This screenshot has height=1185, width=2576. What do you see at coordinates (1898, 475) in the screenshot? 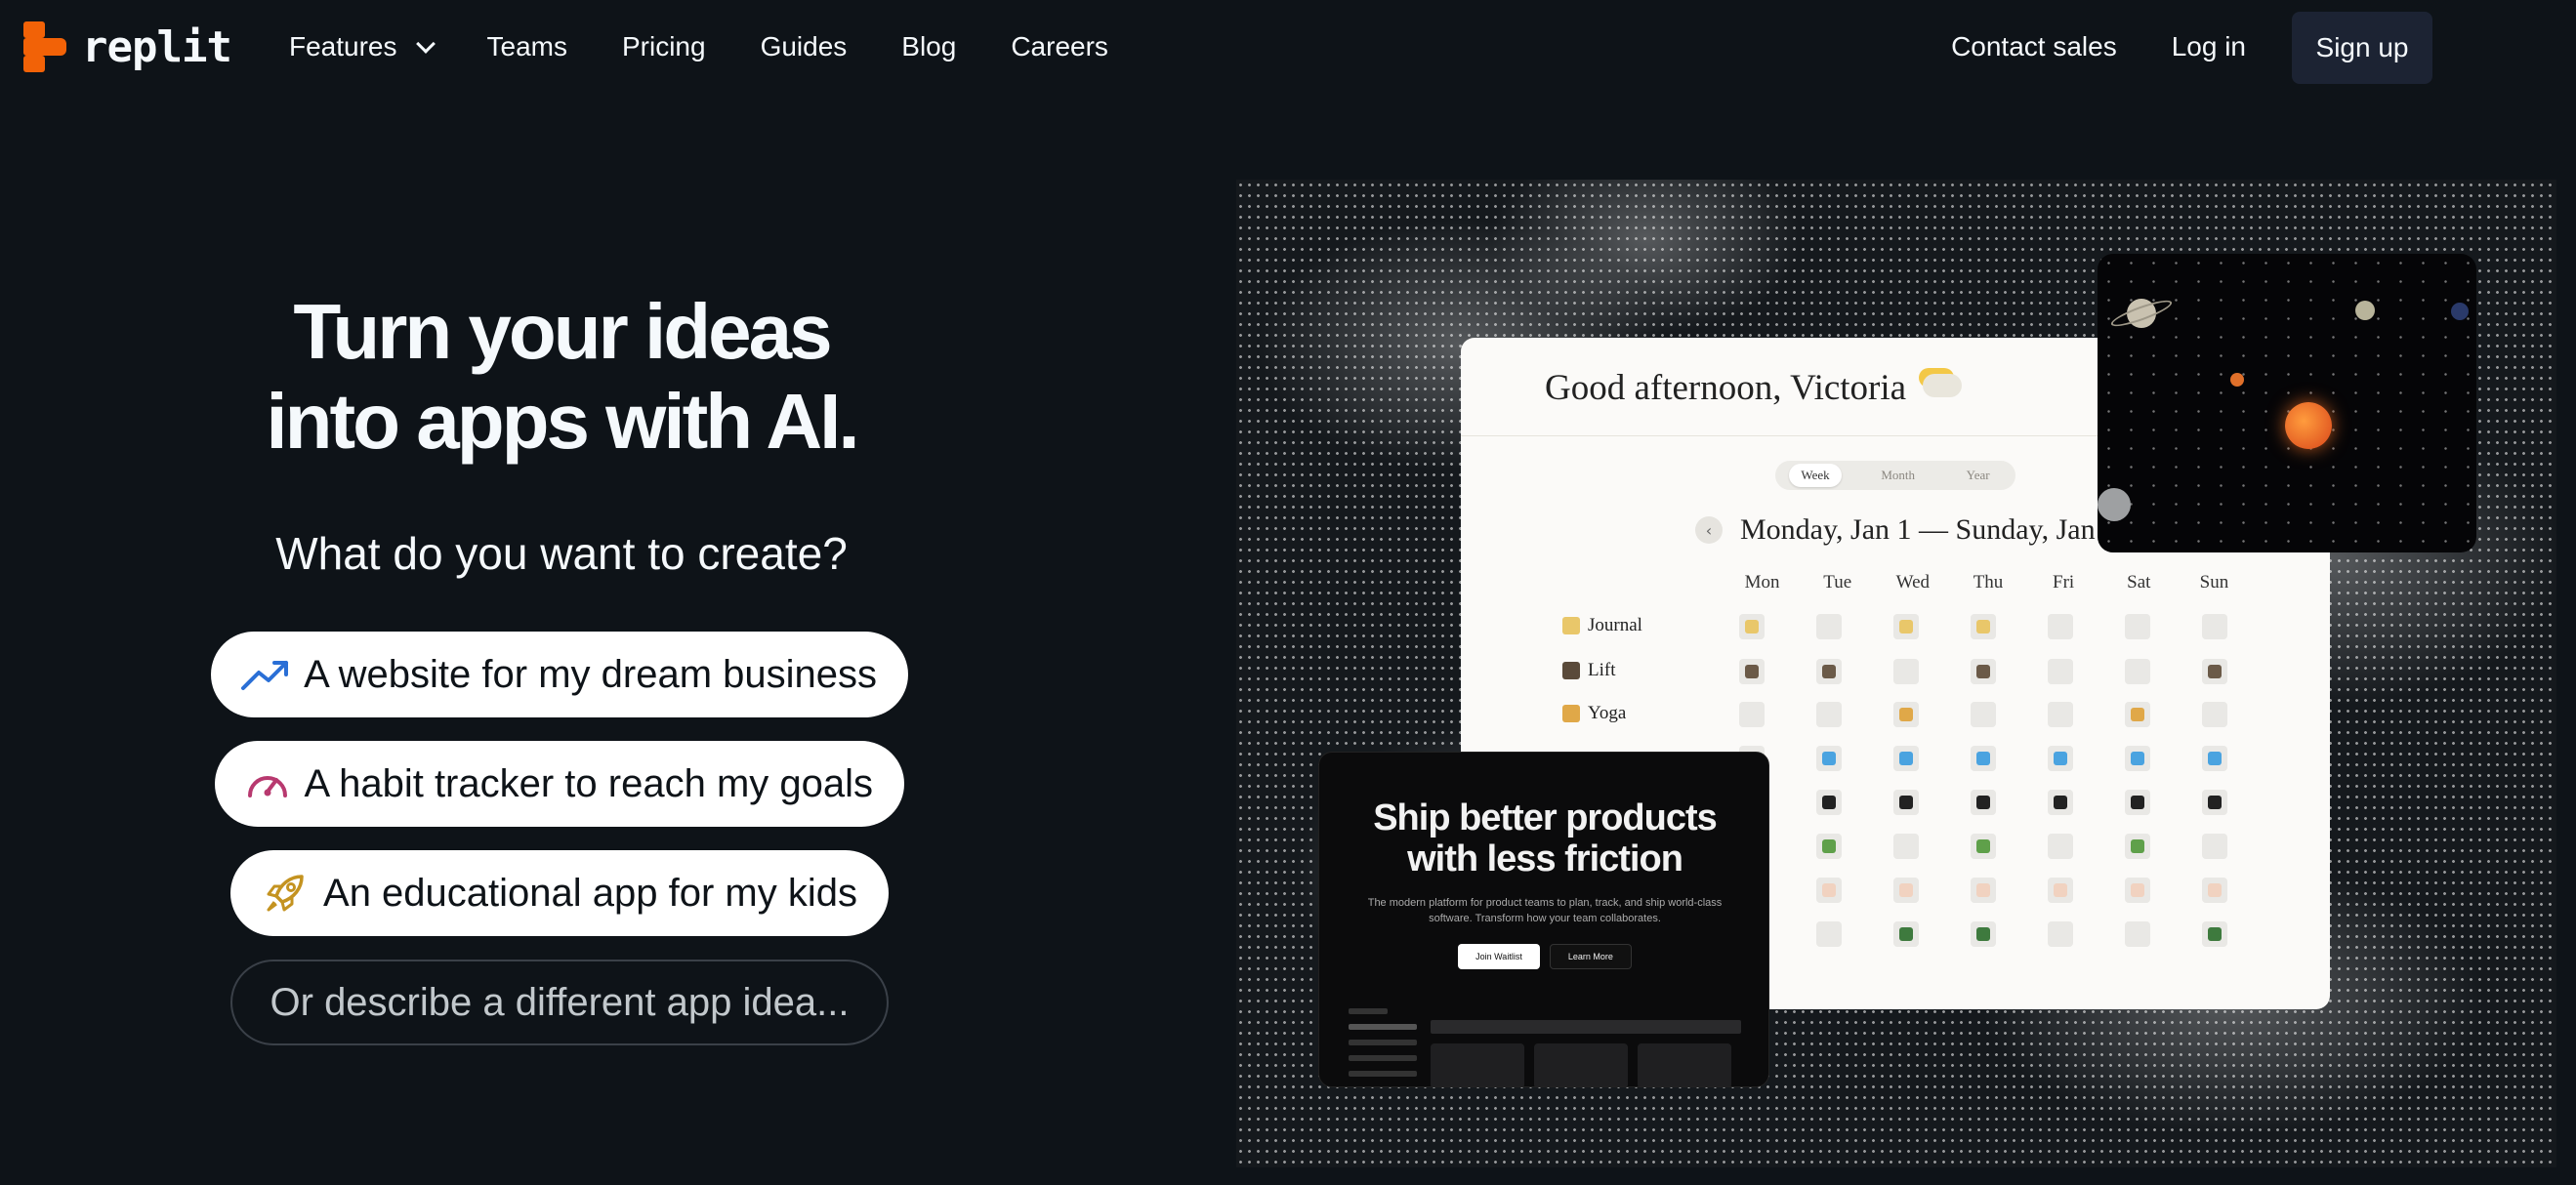
I see `period-month: Month` at bounding box center [1898, 475].